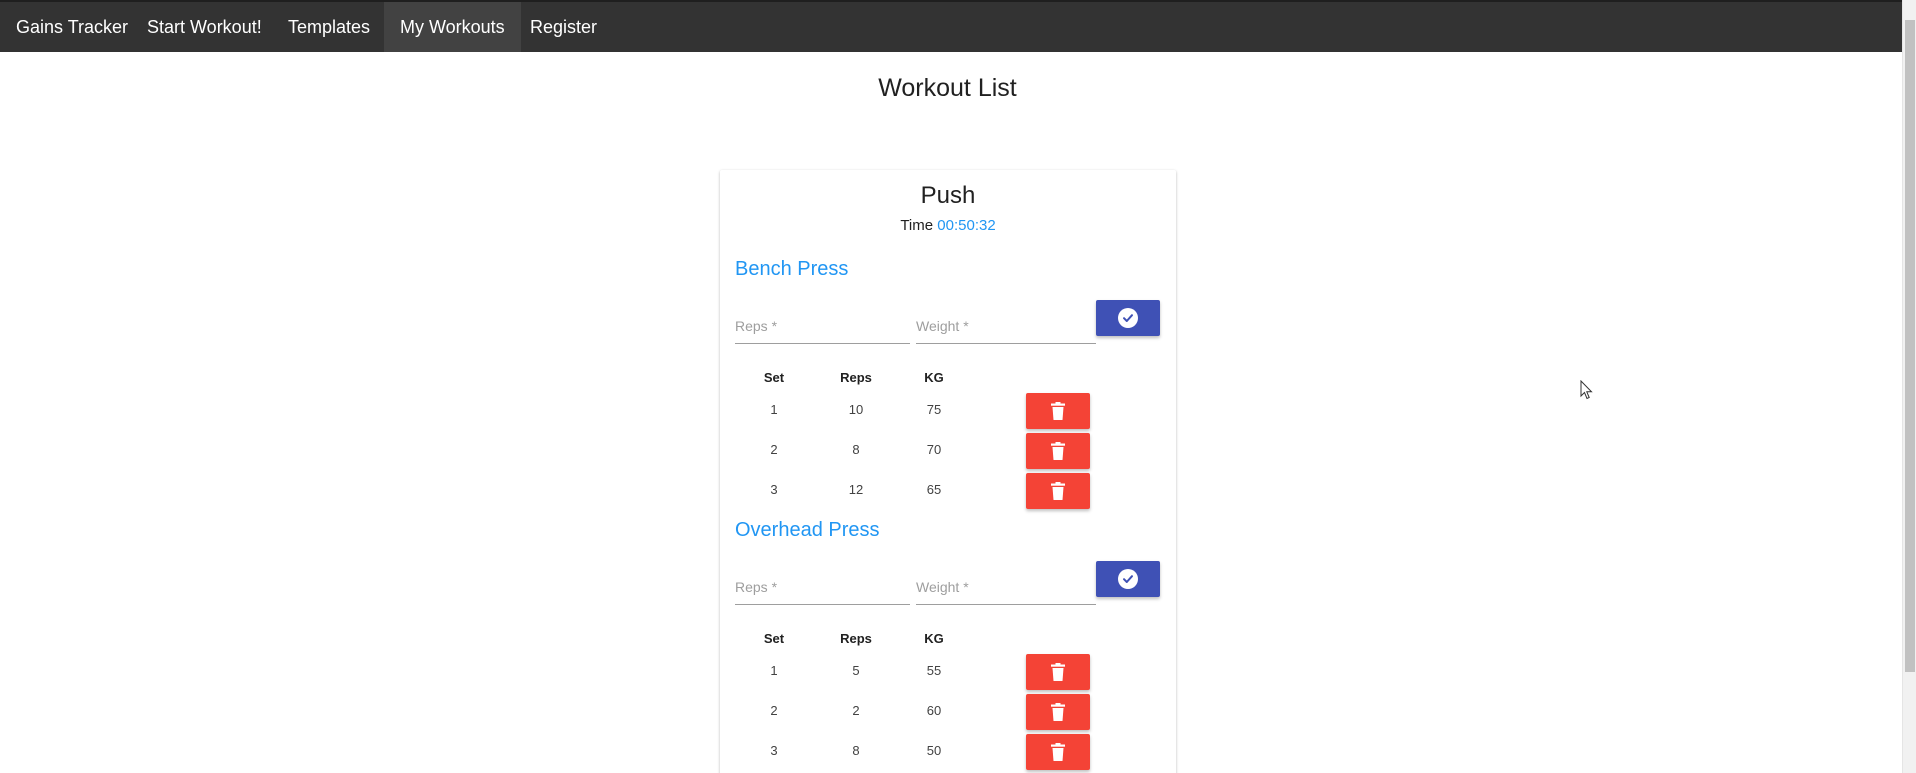  What do you see at coordinates (1910, 346) in the screenshot?
I see `scrollbar-thumb` at bounding box center [1910, 346].